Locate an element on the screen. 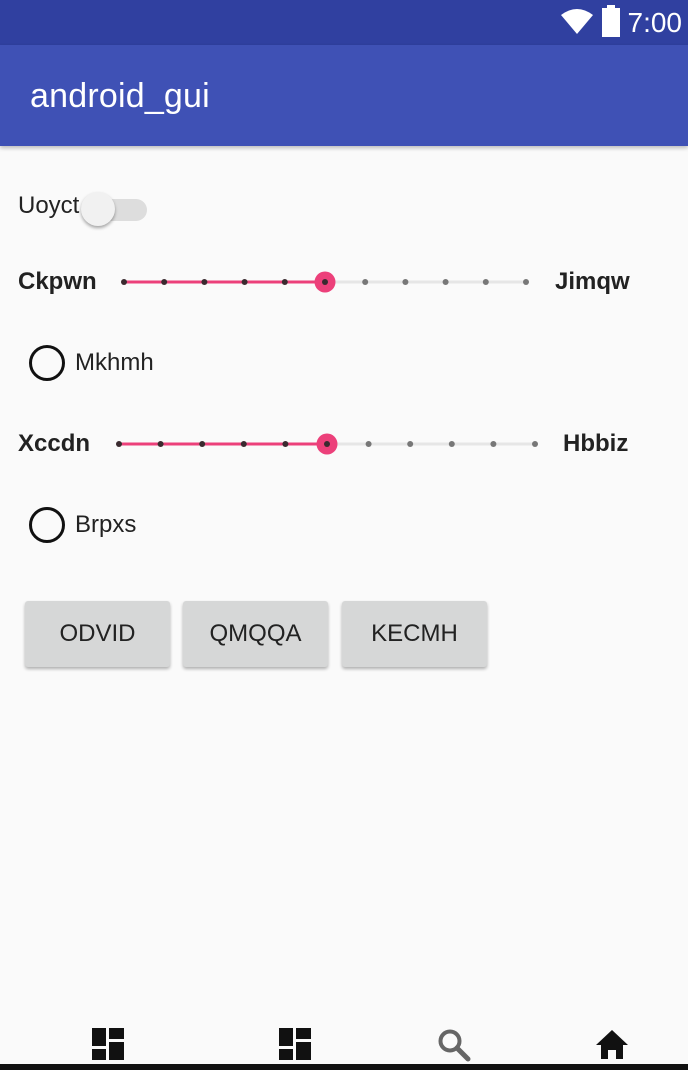 The image size is (688, 1070). slider1-seekbar is located at coordinates (325, 282).